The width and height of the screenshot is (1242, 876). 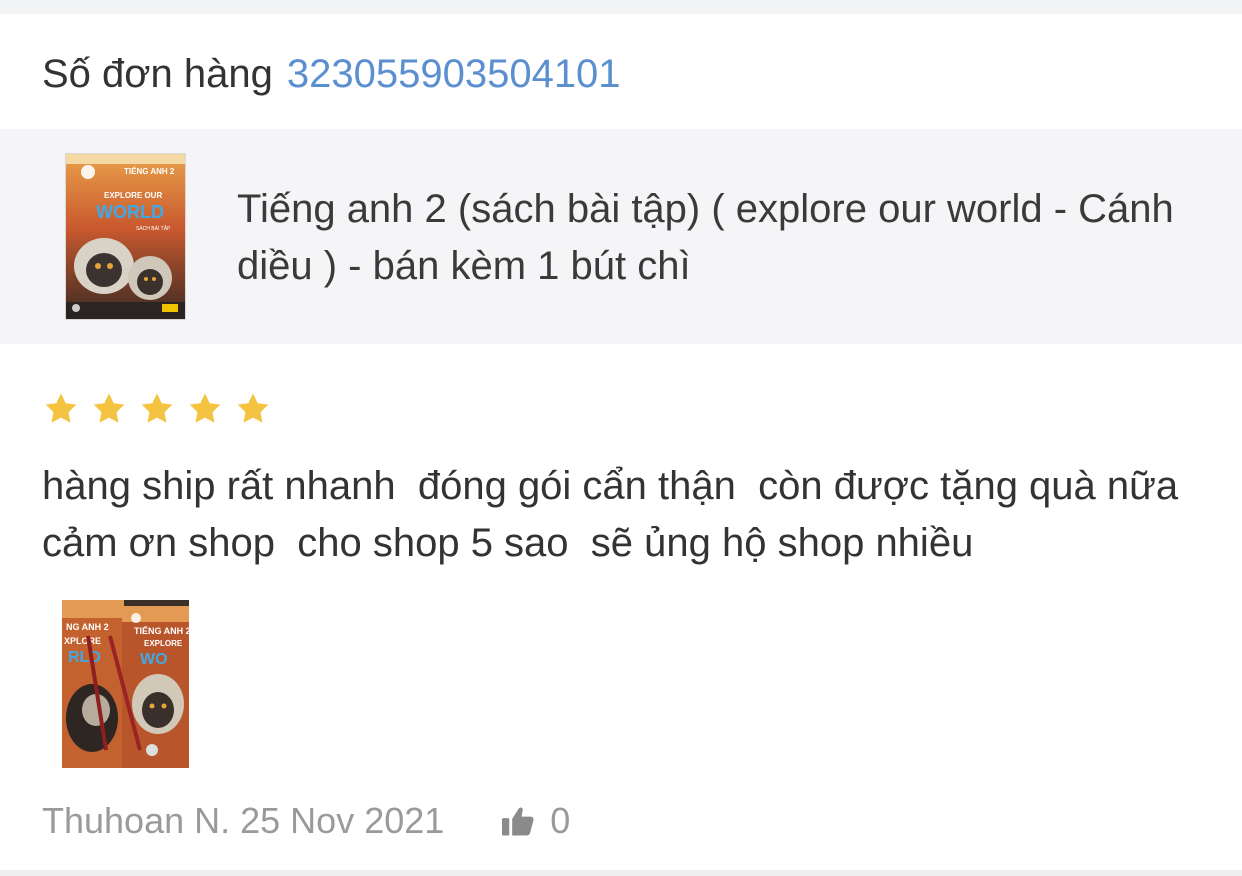 I want to click on review-meta: Thuhoan N. 25 Nov 2021 0, so click(x=306, y=821).